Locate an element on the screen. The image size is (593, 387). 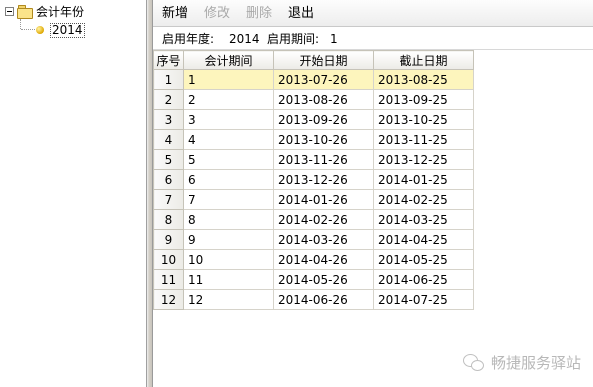
start-year-label: 启用年度: is located at coordinates (188, 39).